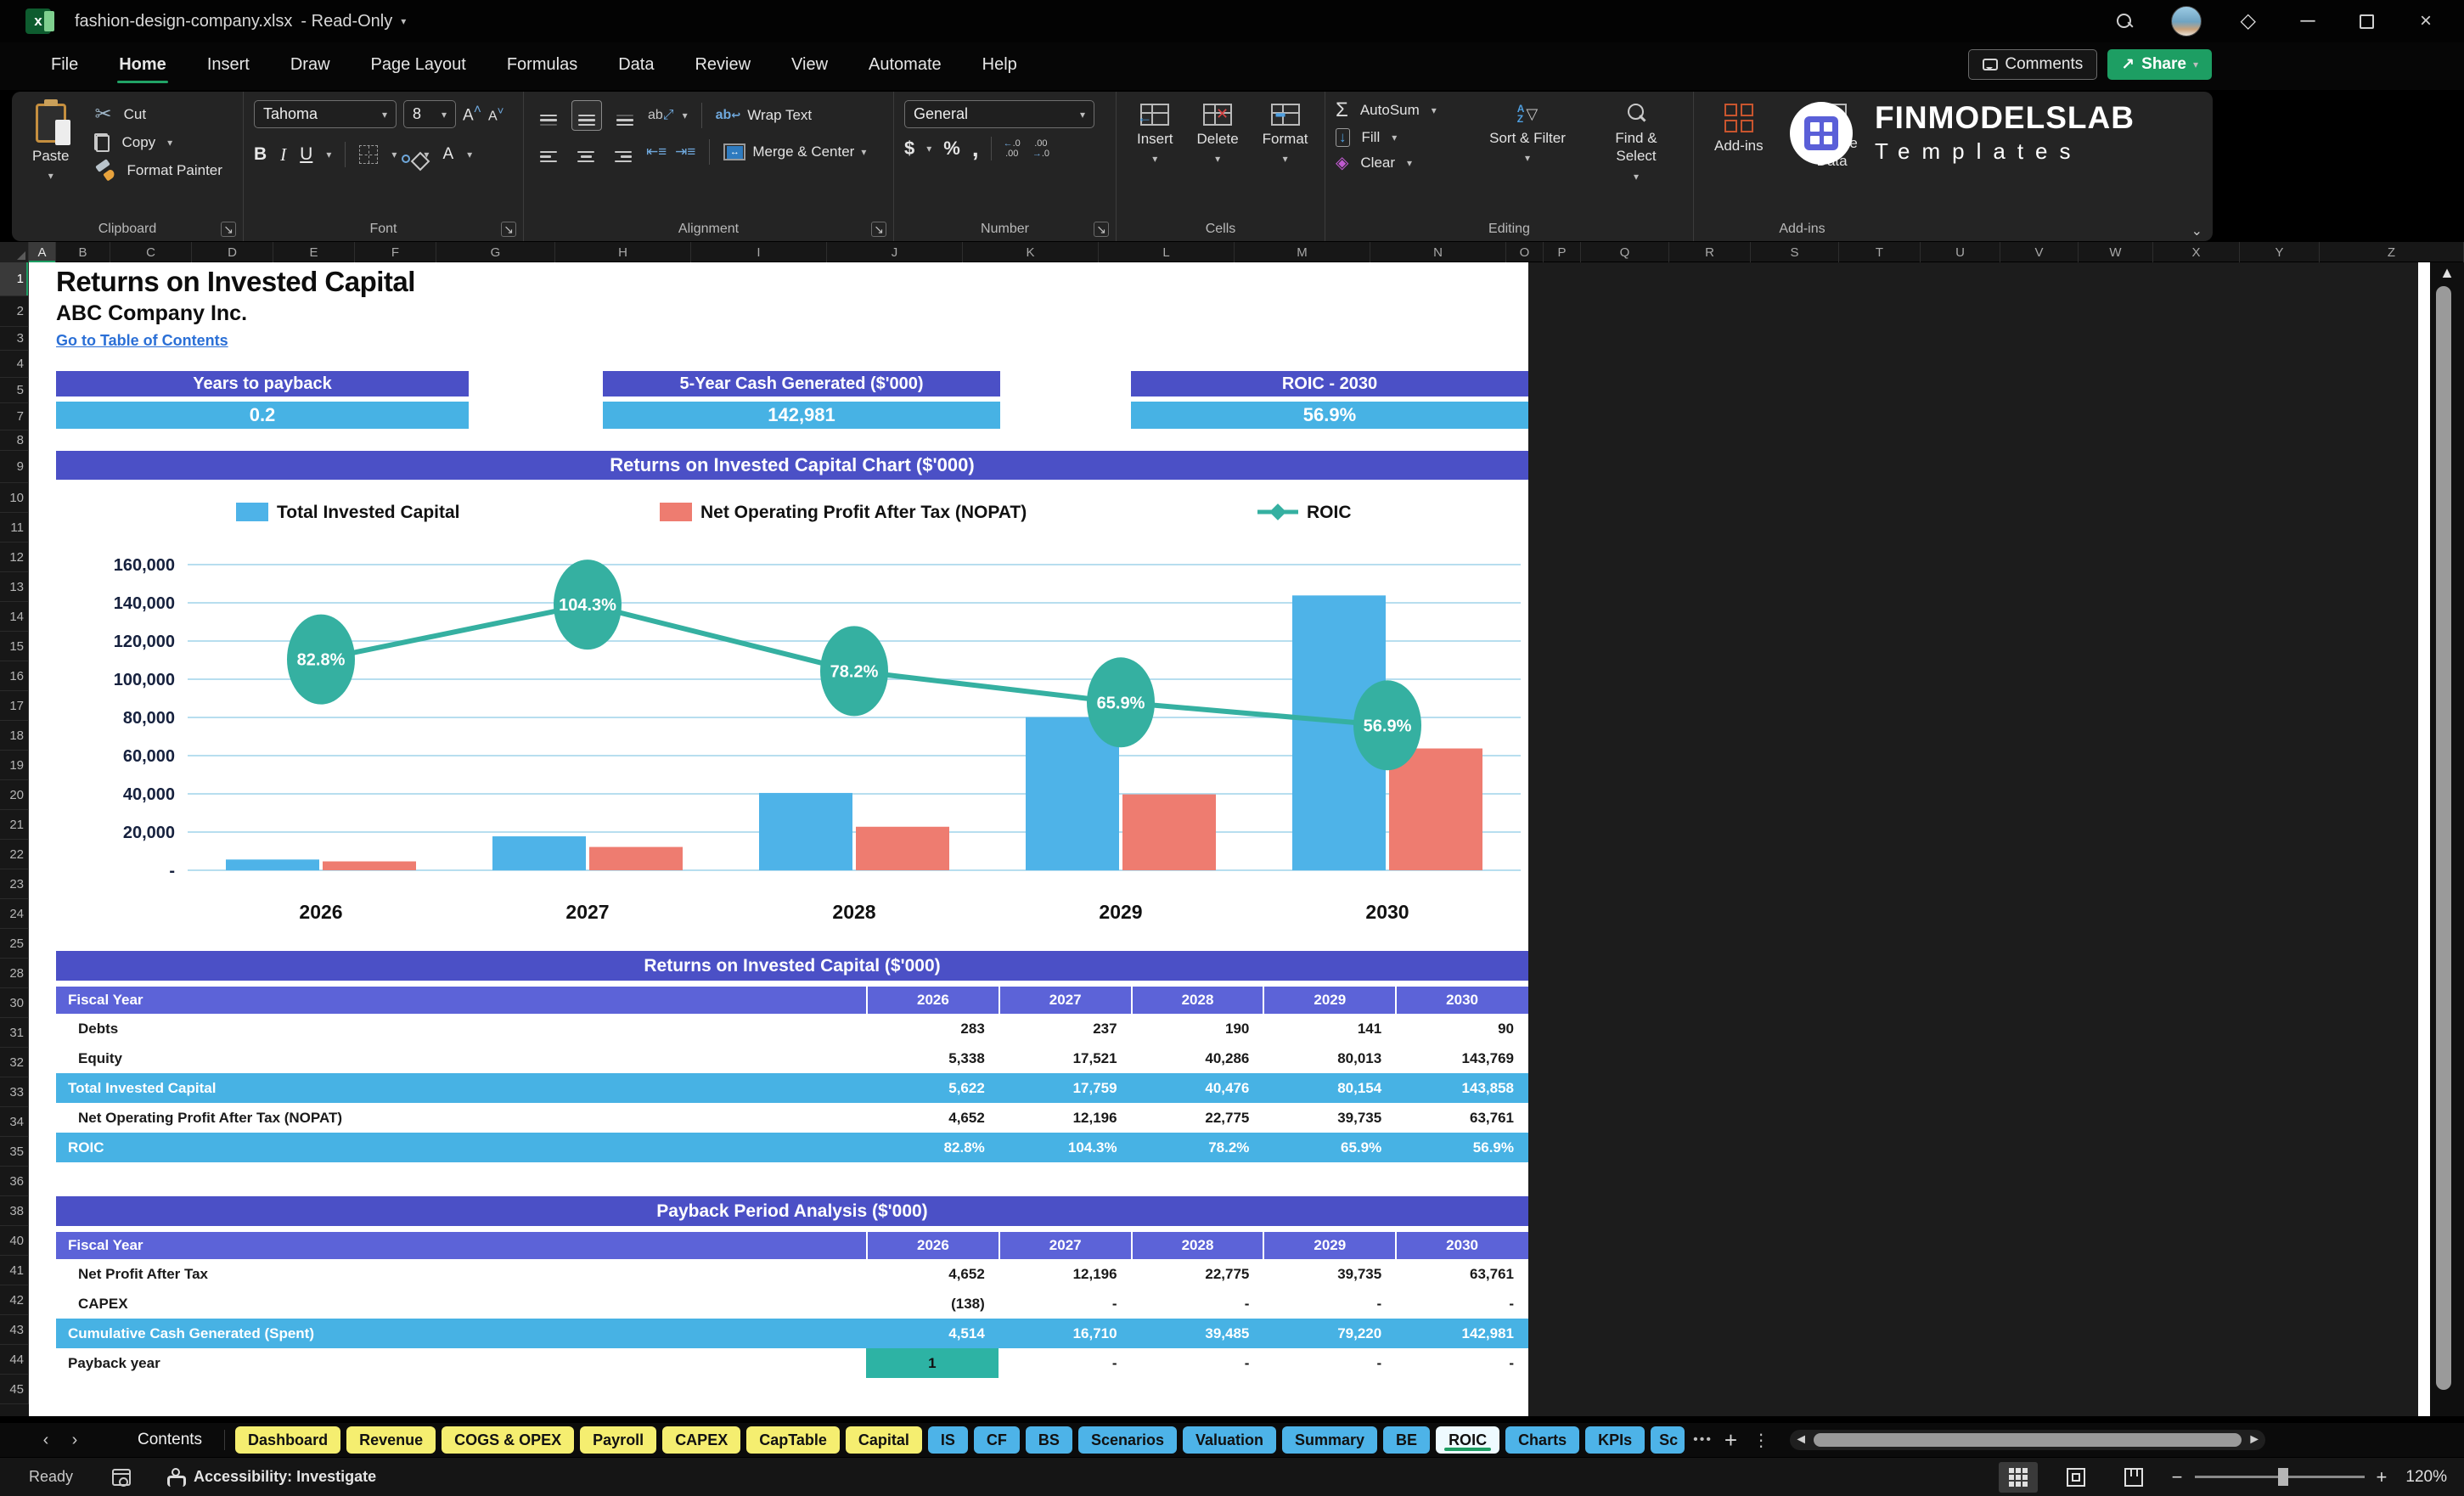  What do you see at coordinates (429, 114) in the screenshot?
I see `font-size-select: 8 ▾` at bounding box center [429, 114].